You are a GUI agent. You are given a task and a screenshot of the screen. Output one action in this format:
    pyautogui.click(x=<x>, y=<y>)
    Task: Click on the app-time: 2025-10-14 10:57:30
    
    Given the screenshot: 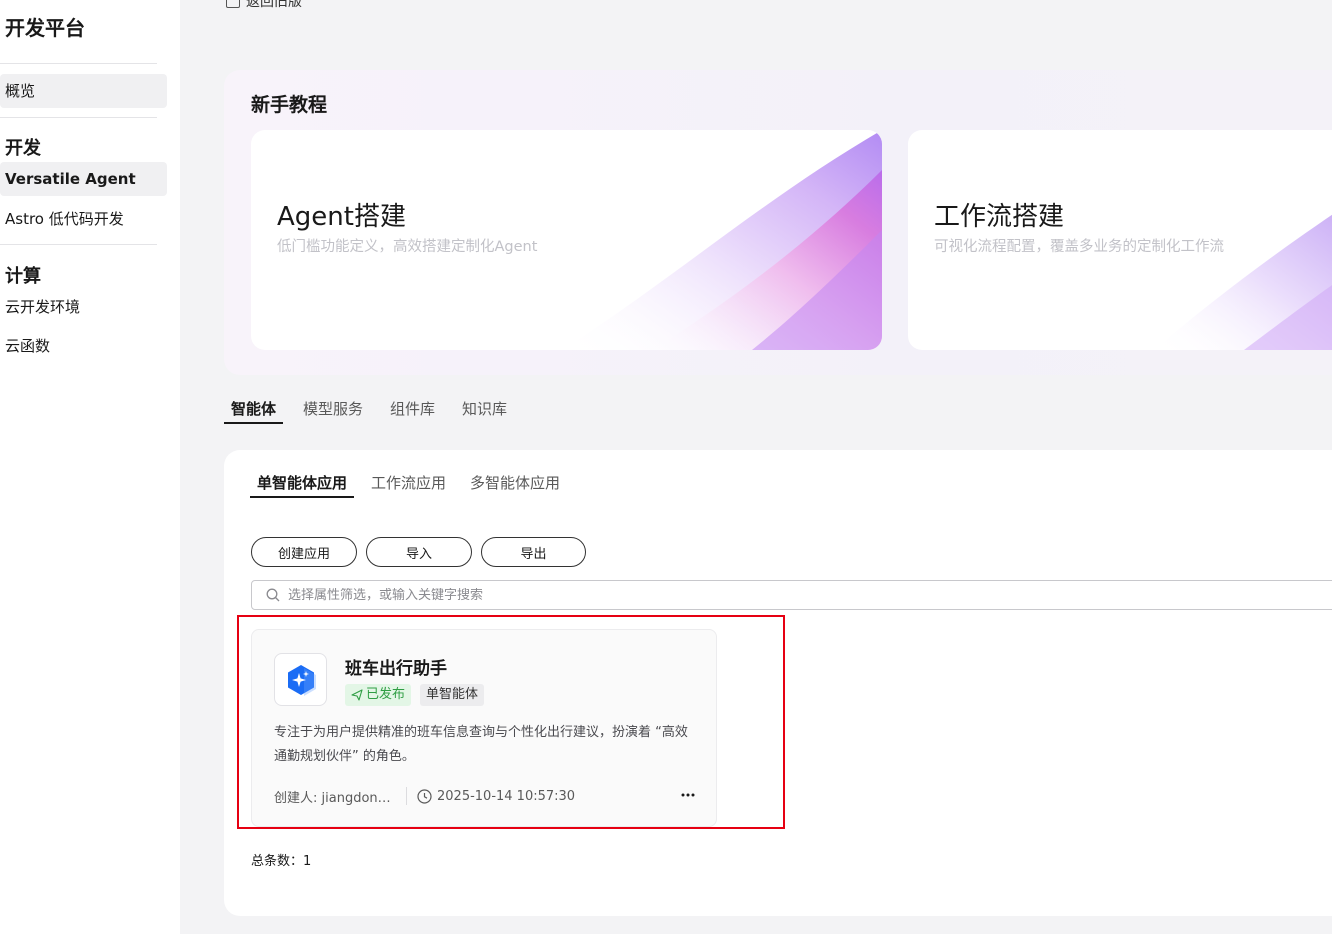 What is the action you would take?
    pyautogui.click(x=496, y=796)
    